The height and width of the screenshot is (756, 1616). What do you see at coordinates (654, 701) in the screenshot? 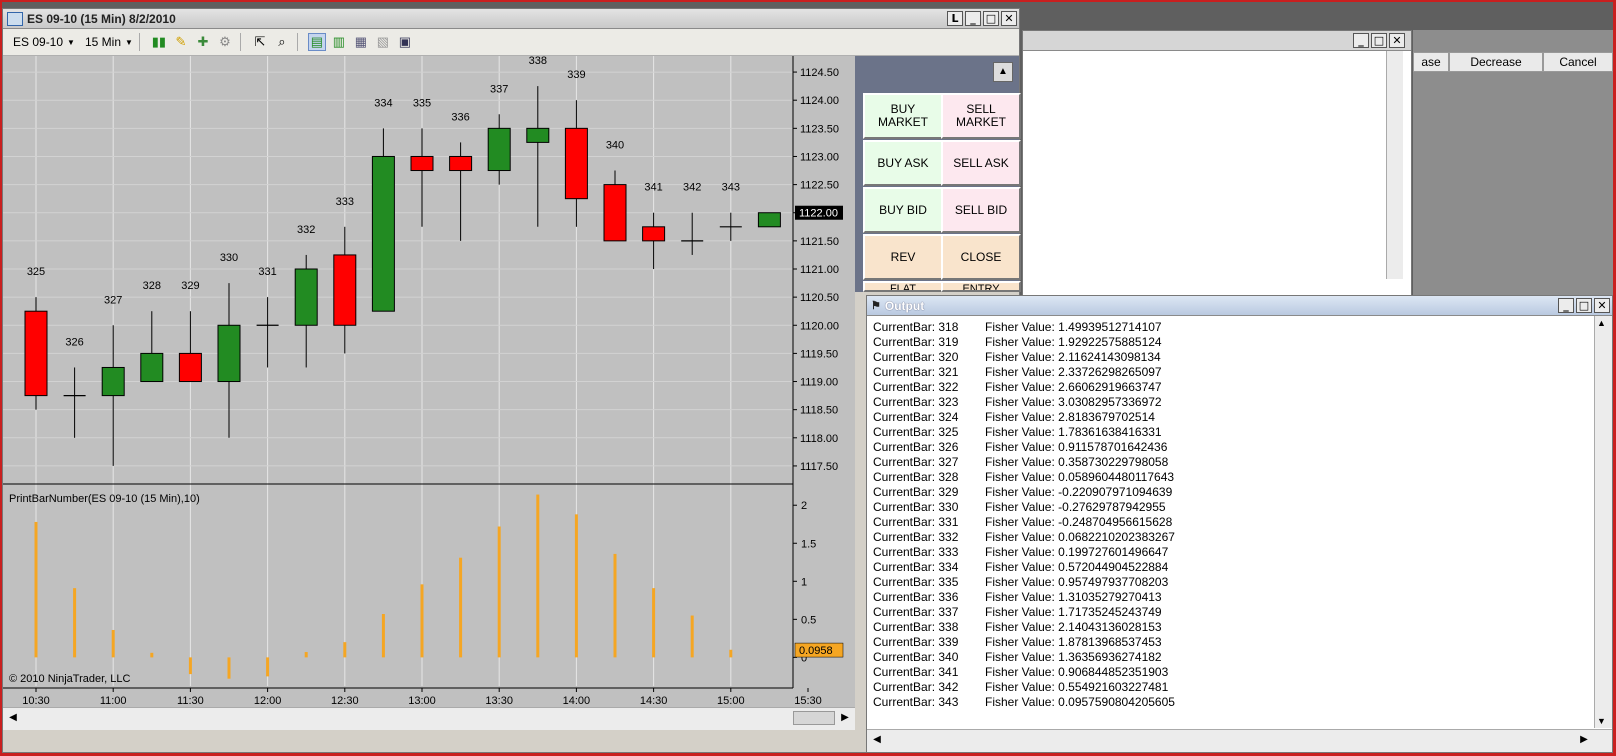
I see `x-tick-label: 14:30` at bounding box center [654, 701].